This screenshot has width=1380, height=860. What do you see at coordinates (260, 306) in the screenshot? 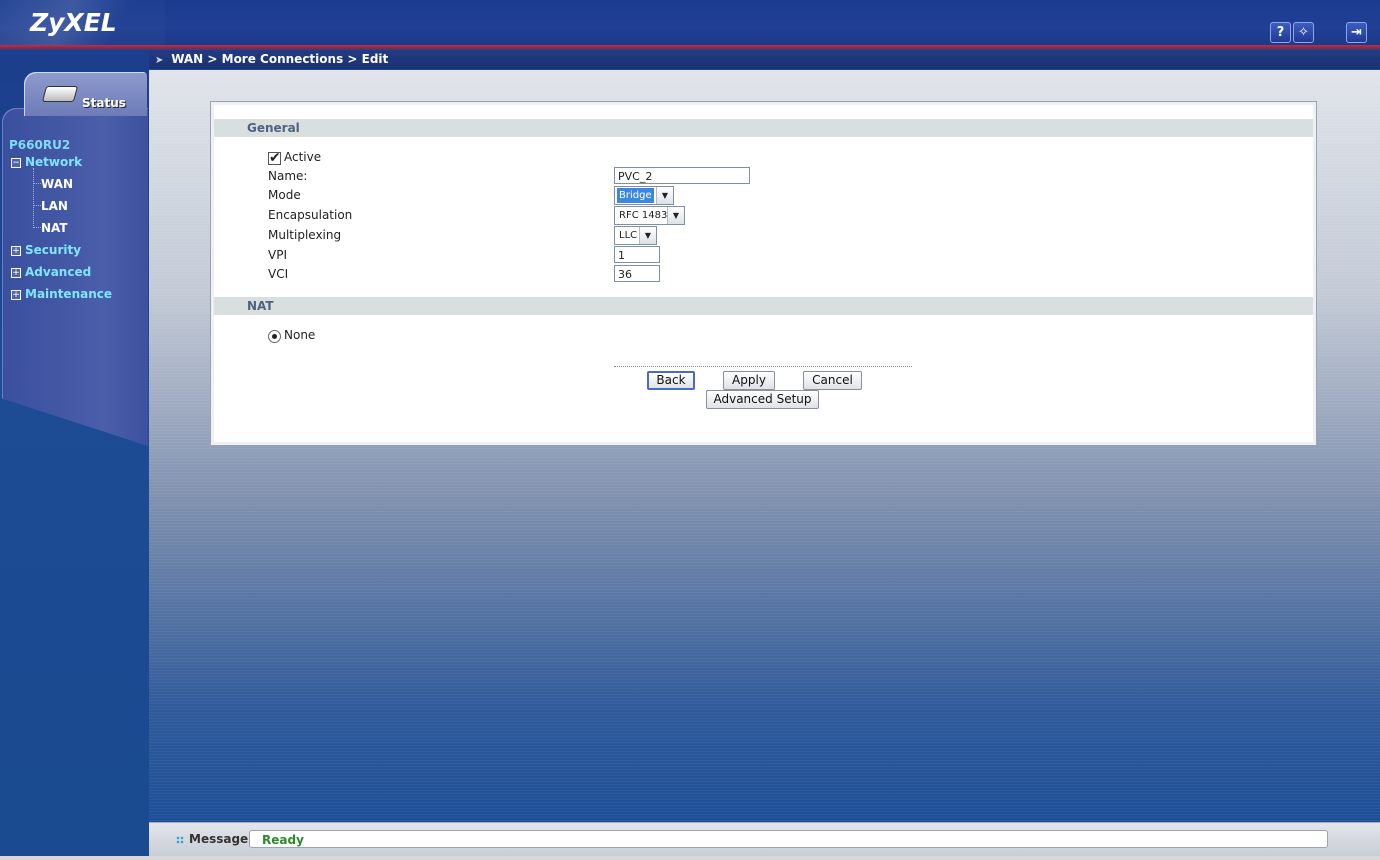
I see `section-title: NAT` at bounding box center [260, 306].